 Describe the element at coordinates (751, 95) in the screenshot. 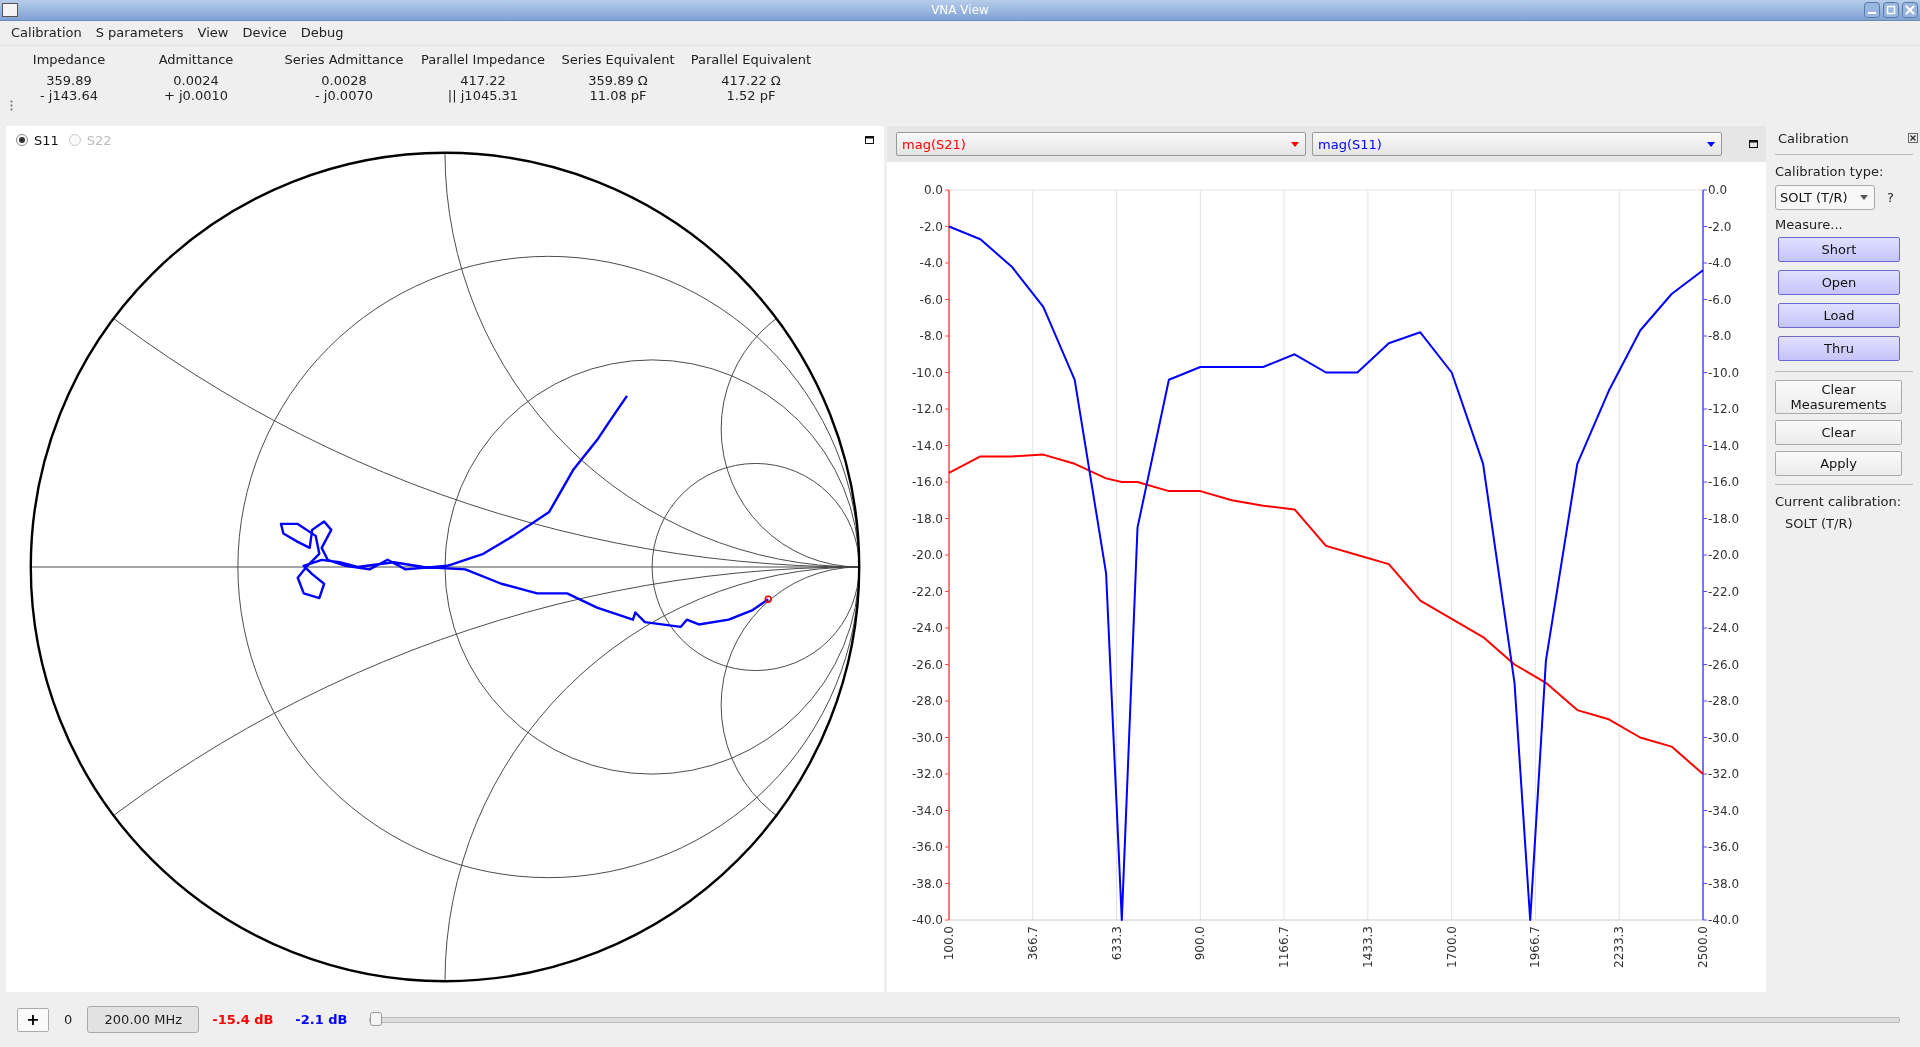

I see `readout-value: 1.52 pF` at that location.